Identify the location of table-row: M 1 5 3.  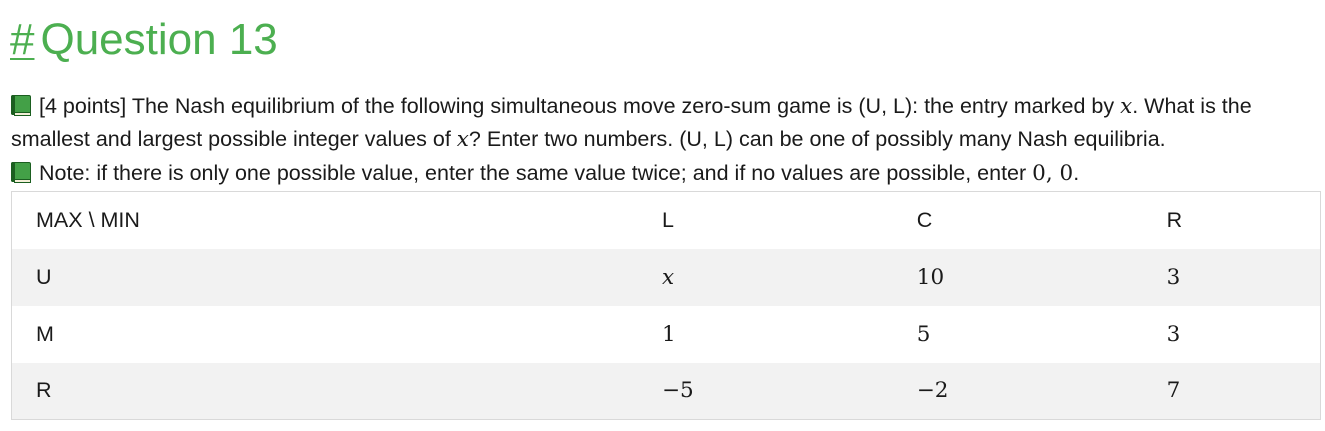
(666, 334).